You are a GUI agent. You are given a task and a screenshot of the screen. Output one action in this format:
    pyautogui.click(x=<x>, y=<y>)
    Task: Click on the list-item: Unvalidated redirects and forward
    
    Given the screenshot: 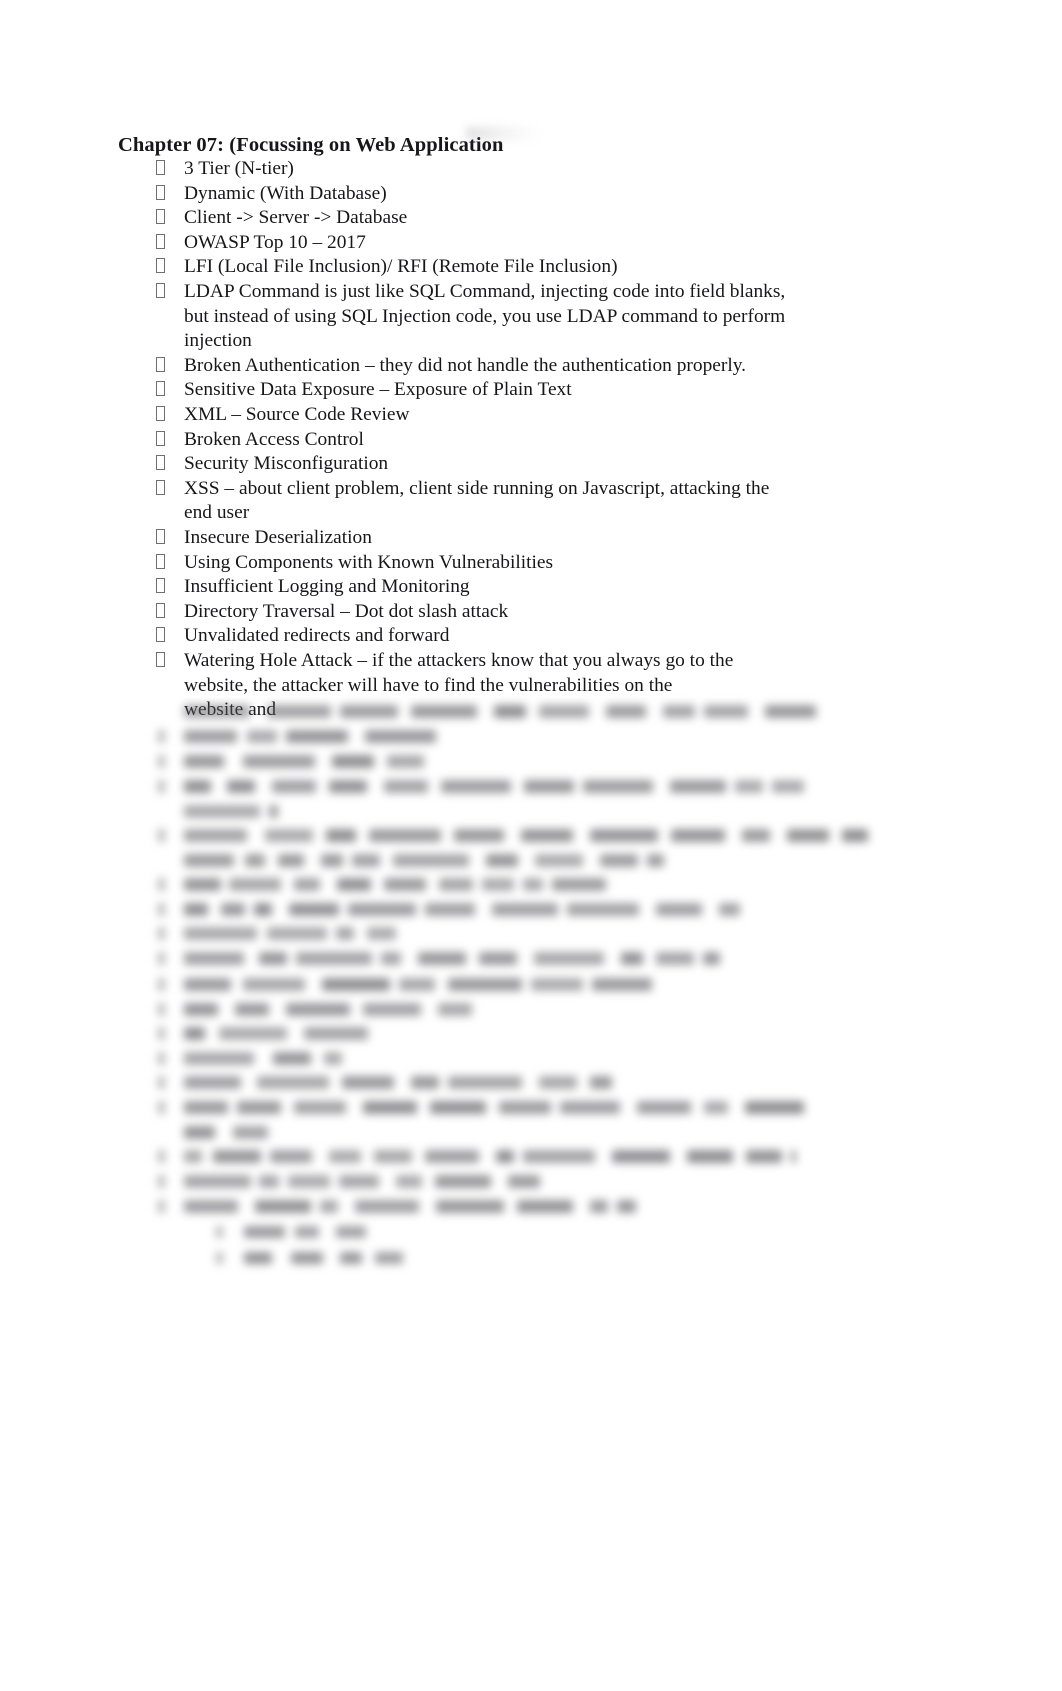 What is the action you would take?
    pyautogui.click(x=506, y=636)
    